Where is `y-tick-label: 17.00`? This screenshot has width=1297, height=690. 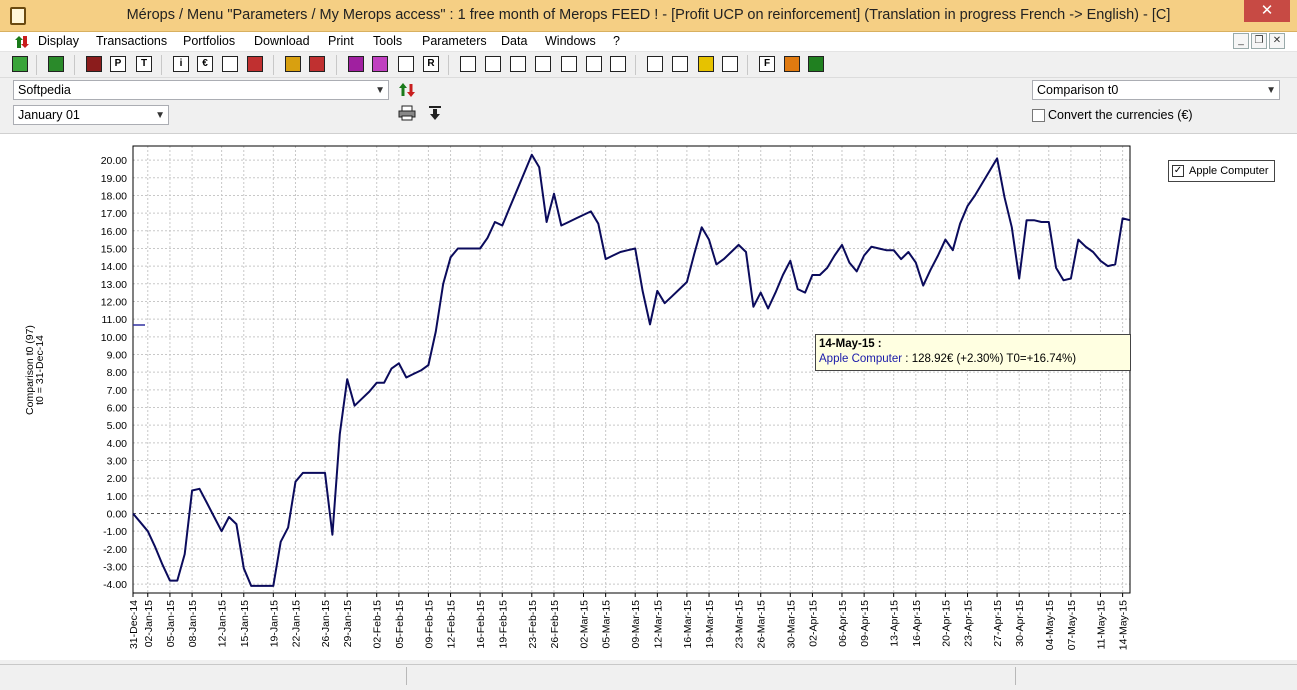
y-tick-label: 17.00 is located at coordinates (114, 214).